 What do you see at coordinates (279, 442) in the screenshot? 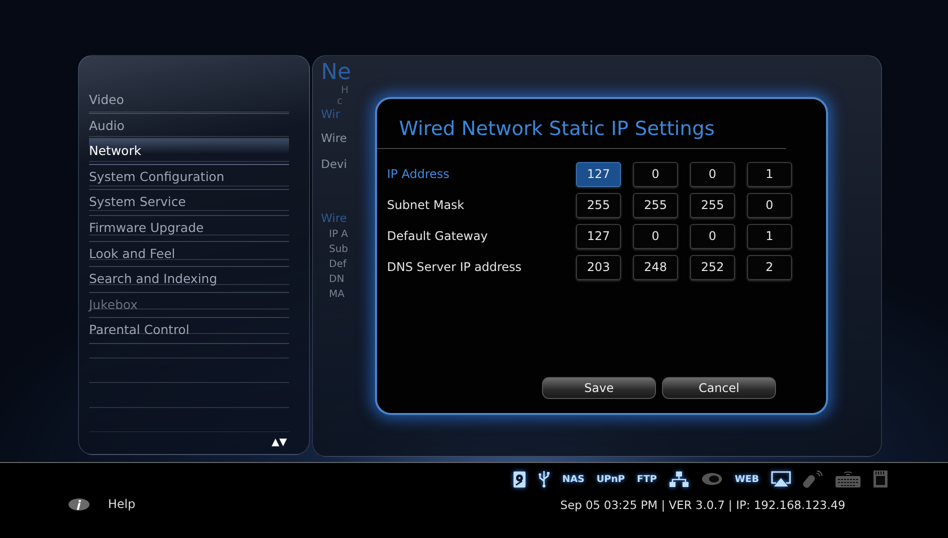
I see `scroll-arrows: ▲▼` at bounding box center [279, 442].